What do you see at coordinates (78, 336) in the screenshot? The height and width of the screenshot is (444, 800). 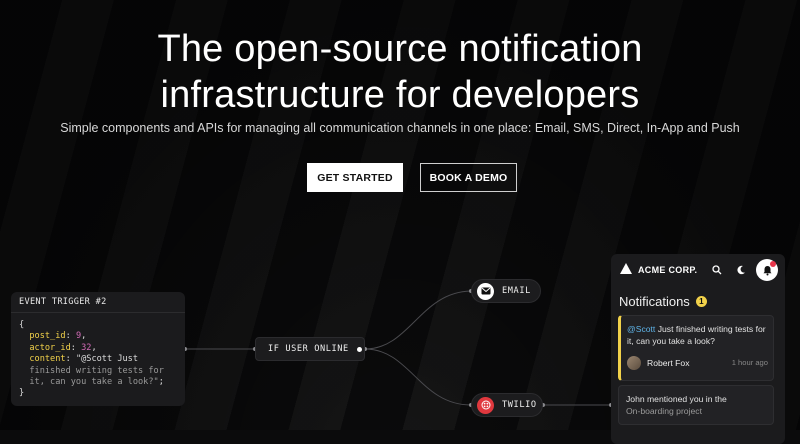 I see `code-value-post-id: 9` at bounding box center [78, 336].